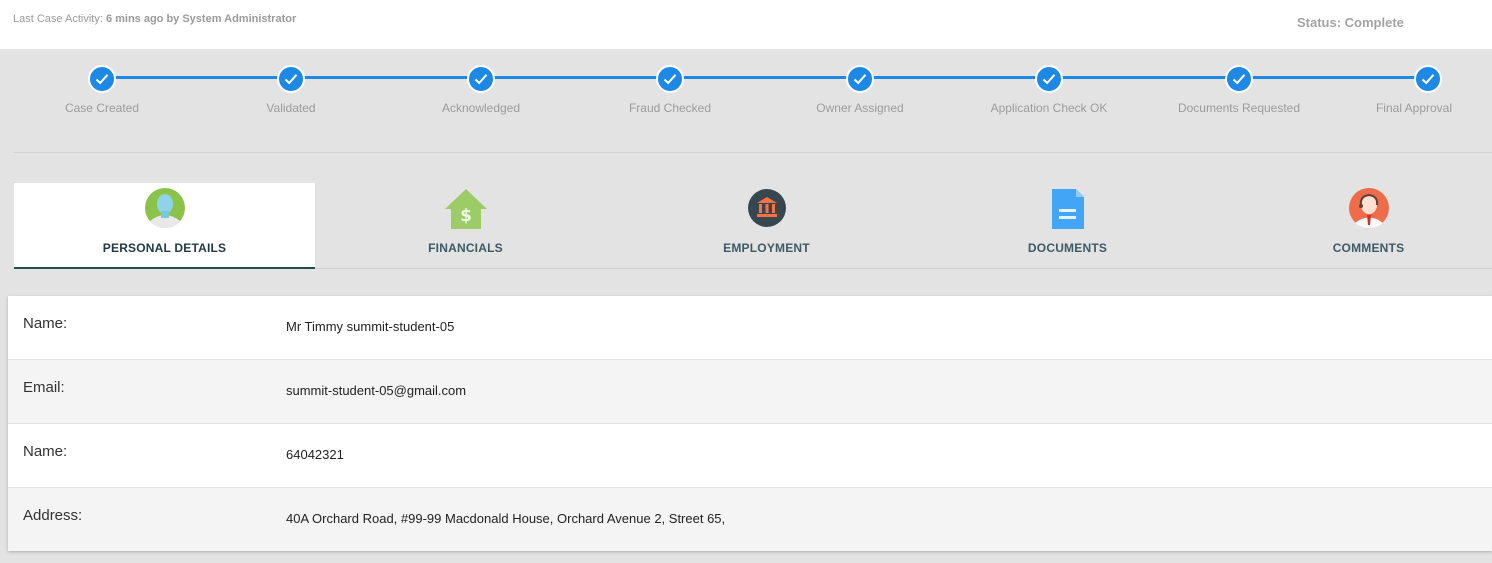  Describe the element at coordinates (53, 515) in the screenshot. I see `field-label: Address:` at that location.